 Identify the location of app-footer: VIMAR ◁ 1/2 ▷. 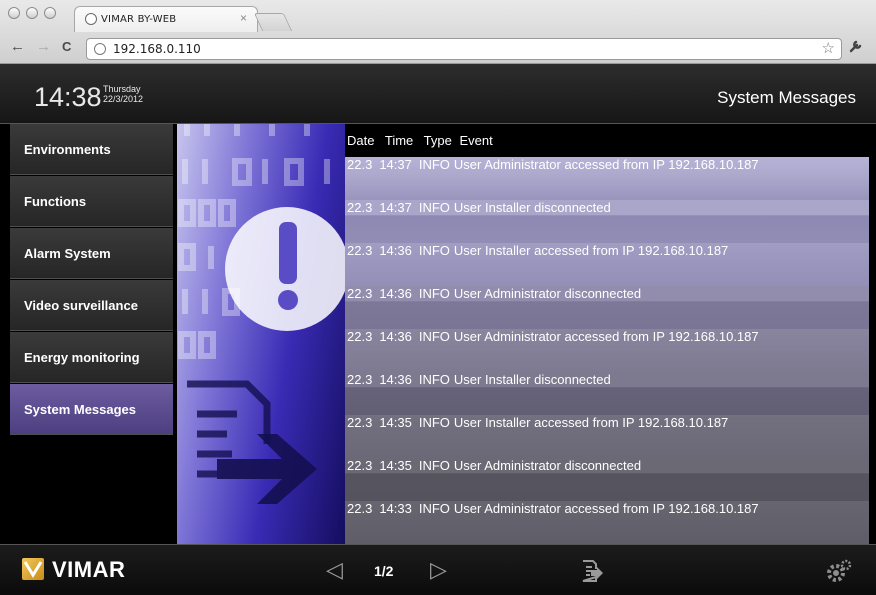
(438, 569).